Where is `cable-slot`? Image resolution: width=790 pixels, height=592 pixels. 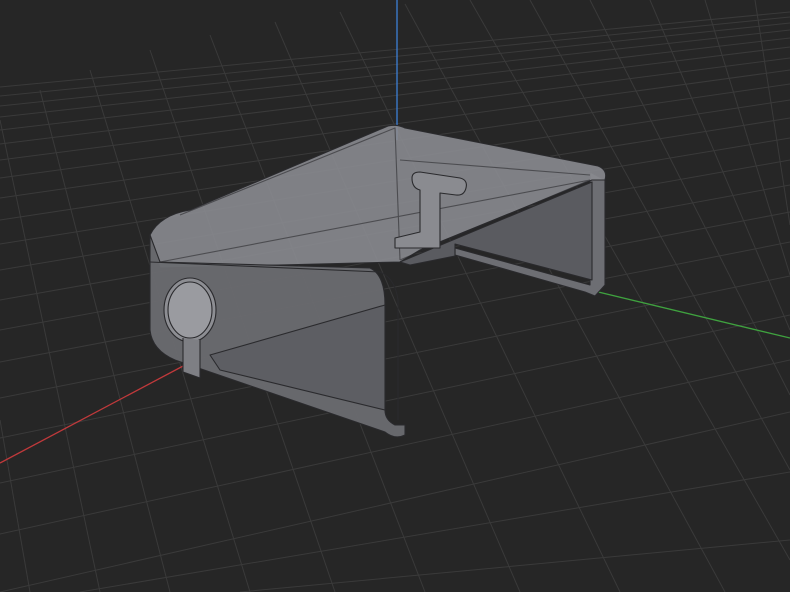
cable-slot is located at coordinates (191, 358).